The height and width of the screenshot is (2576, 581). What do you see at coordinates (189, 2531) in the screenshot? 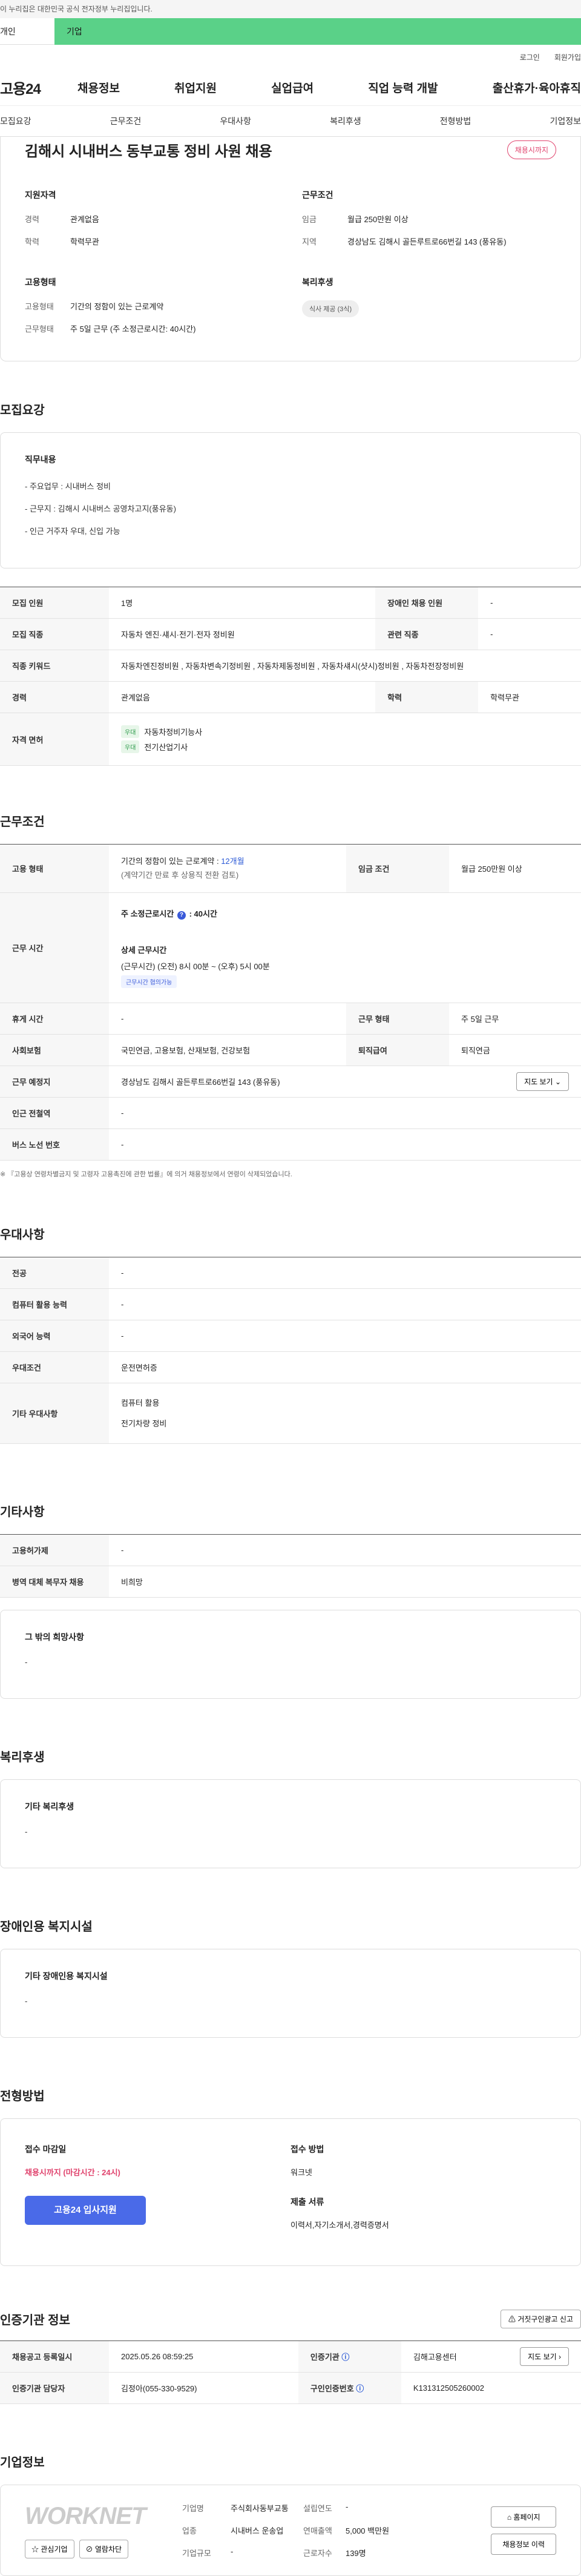
I see `company-key: 업종` at bounding box center [189, 2531].